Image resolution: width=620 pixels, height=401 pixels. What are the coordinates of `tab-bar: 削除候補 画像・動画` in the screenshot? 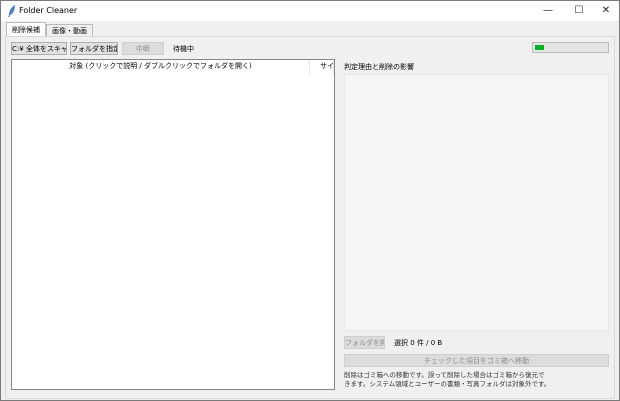 It's located at (310, 29).